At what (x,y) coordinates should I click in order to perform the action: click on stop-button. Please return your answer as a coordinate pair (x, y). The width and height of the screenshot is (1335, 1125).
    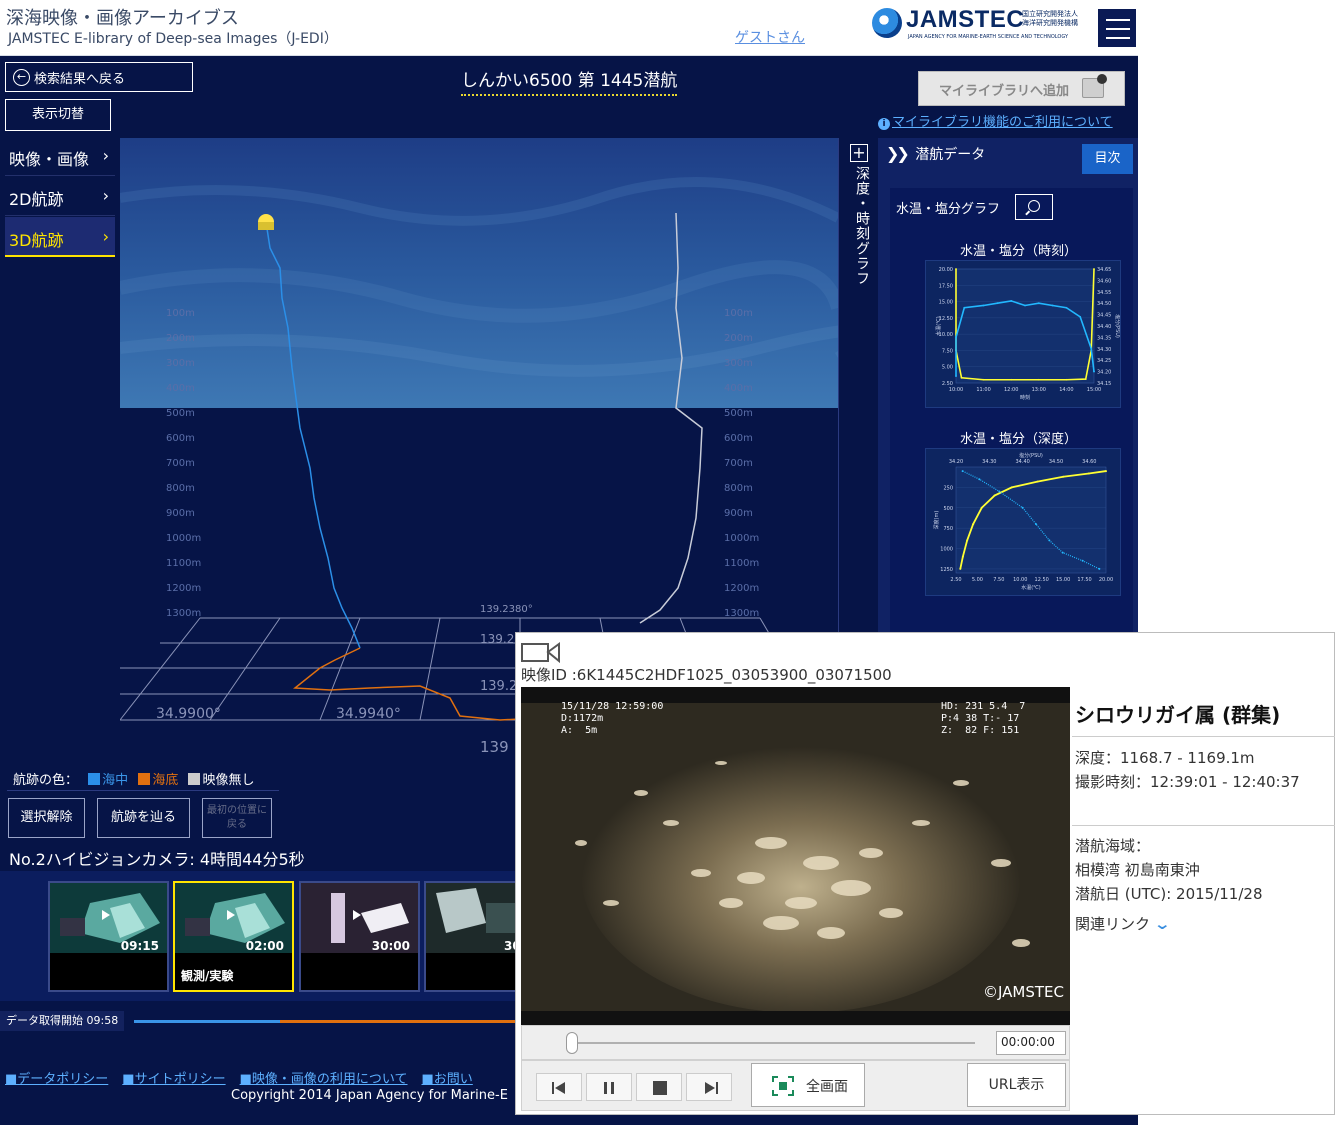
    Looking at the image, I should click on (659, 1087).